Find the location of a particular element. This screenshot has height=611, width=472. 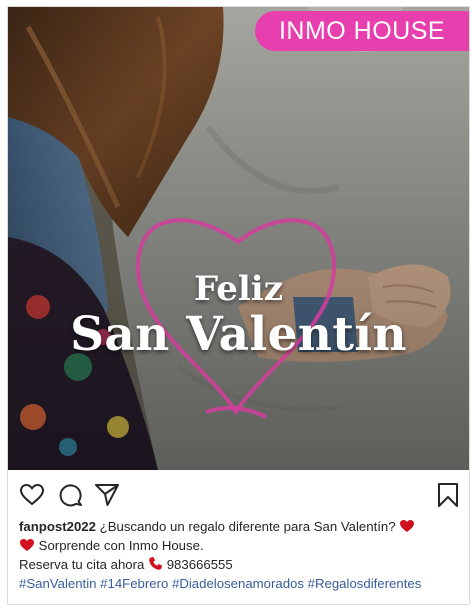

heart-outline-decoration is located at coordinates (236, 318).